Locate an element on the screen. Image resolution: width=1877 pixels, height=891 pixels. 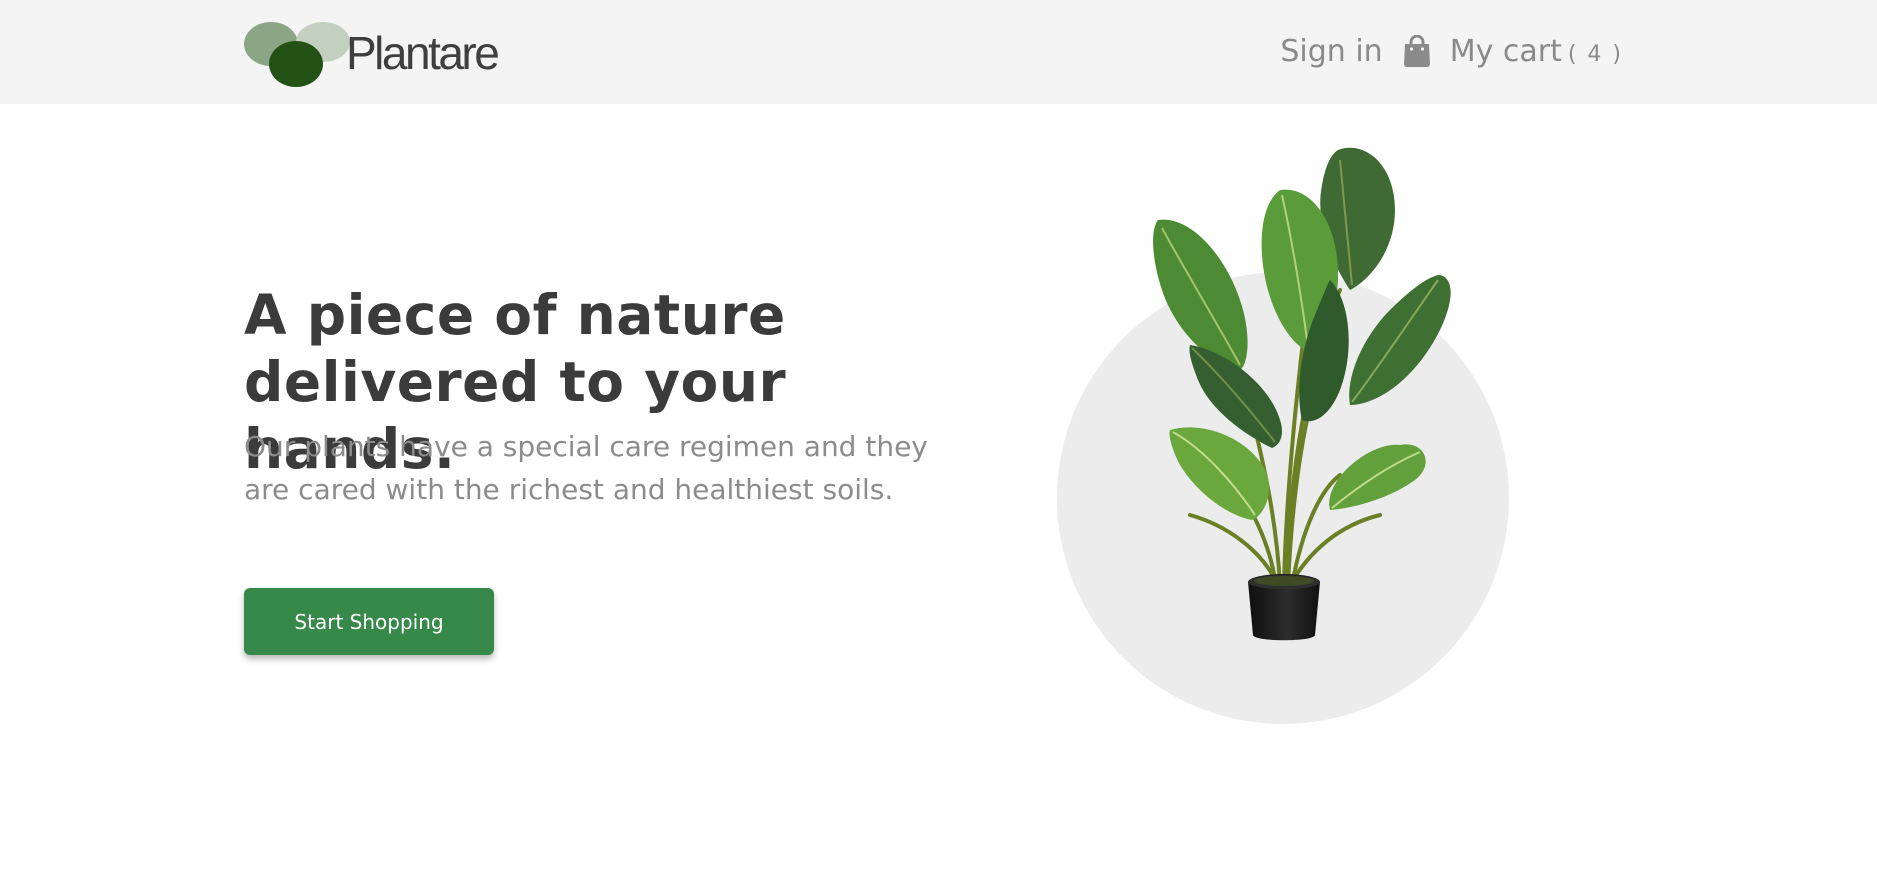
my-cart-link: My cart( 4 ) is located at coordinates (1536, 51).